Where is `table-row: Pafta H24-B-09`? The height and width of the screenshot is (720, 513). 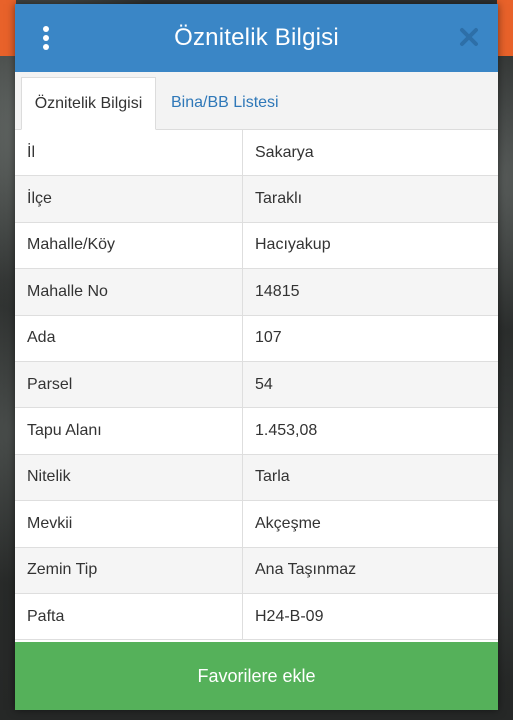
table-row: Pafta H24-B-09 is located at coordinates (256, 617).